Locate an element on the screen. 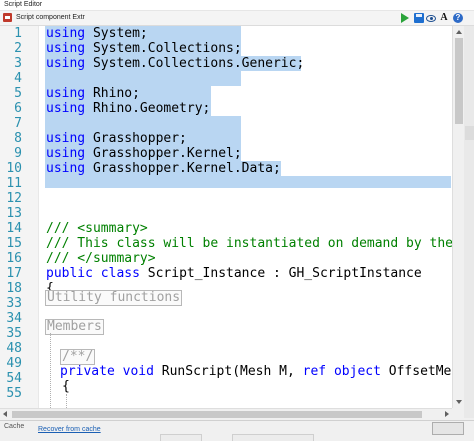 The height and width of the screenshot is (441, 474). line-number: 3 is located at coordinates (18, 63).